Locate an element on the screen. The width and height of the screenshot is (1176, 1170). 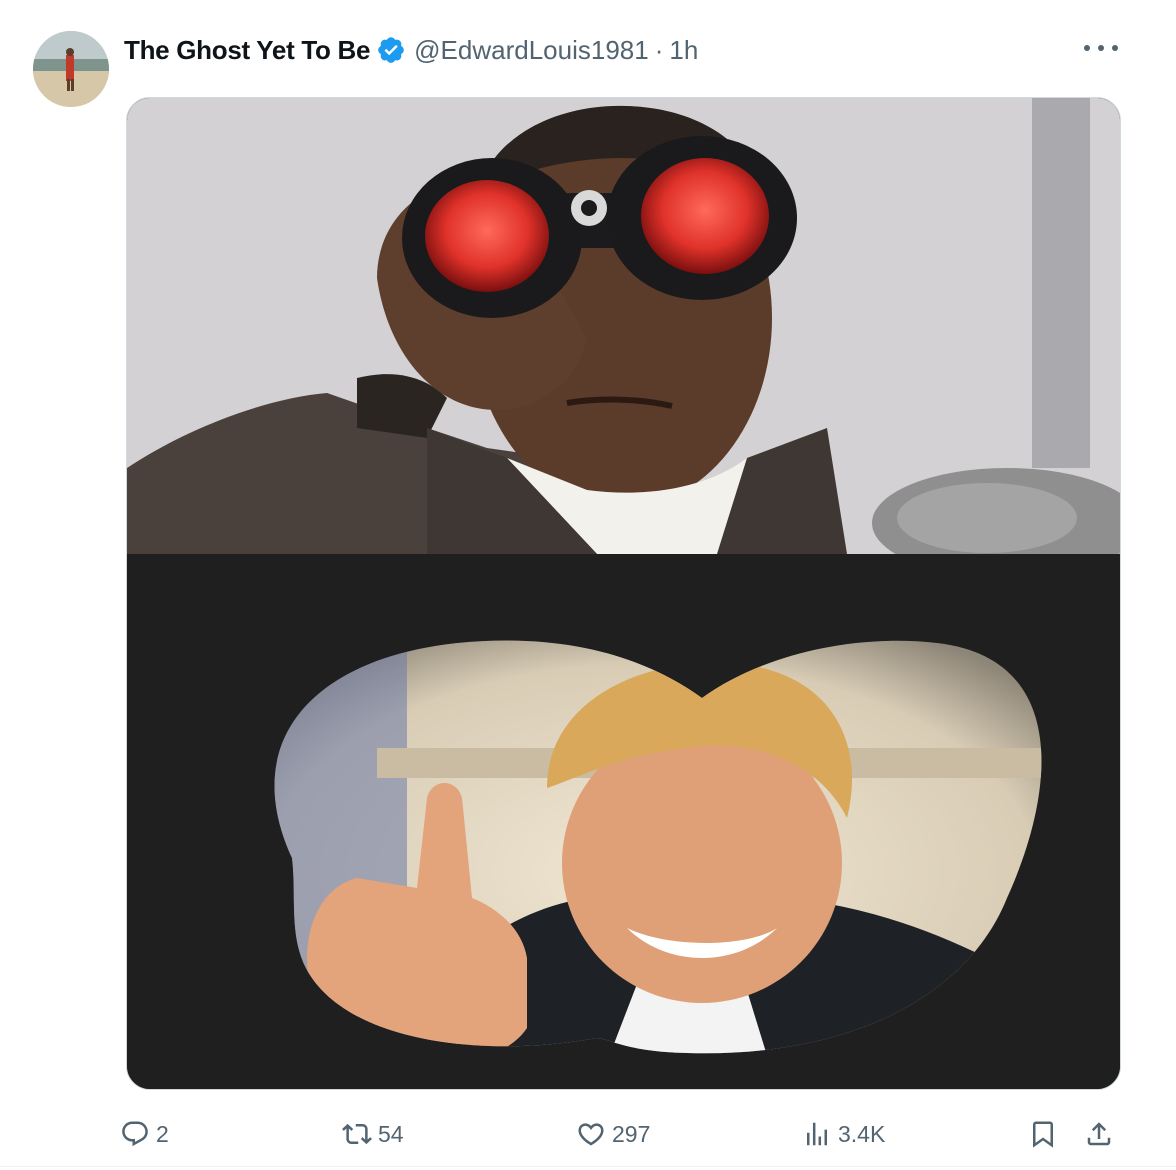
share-icon is located at coordinates (1099, 1134).